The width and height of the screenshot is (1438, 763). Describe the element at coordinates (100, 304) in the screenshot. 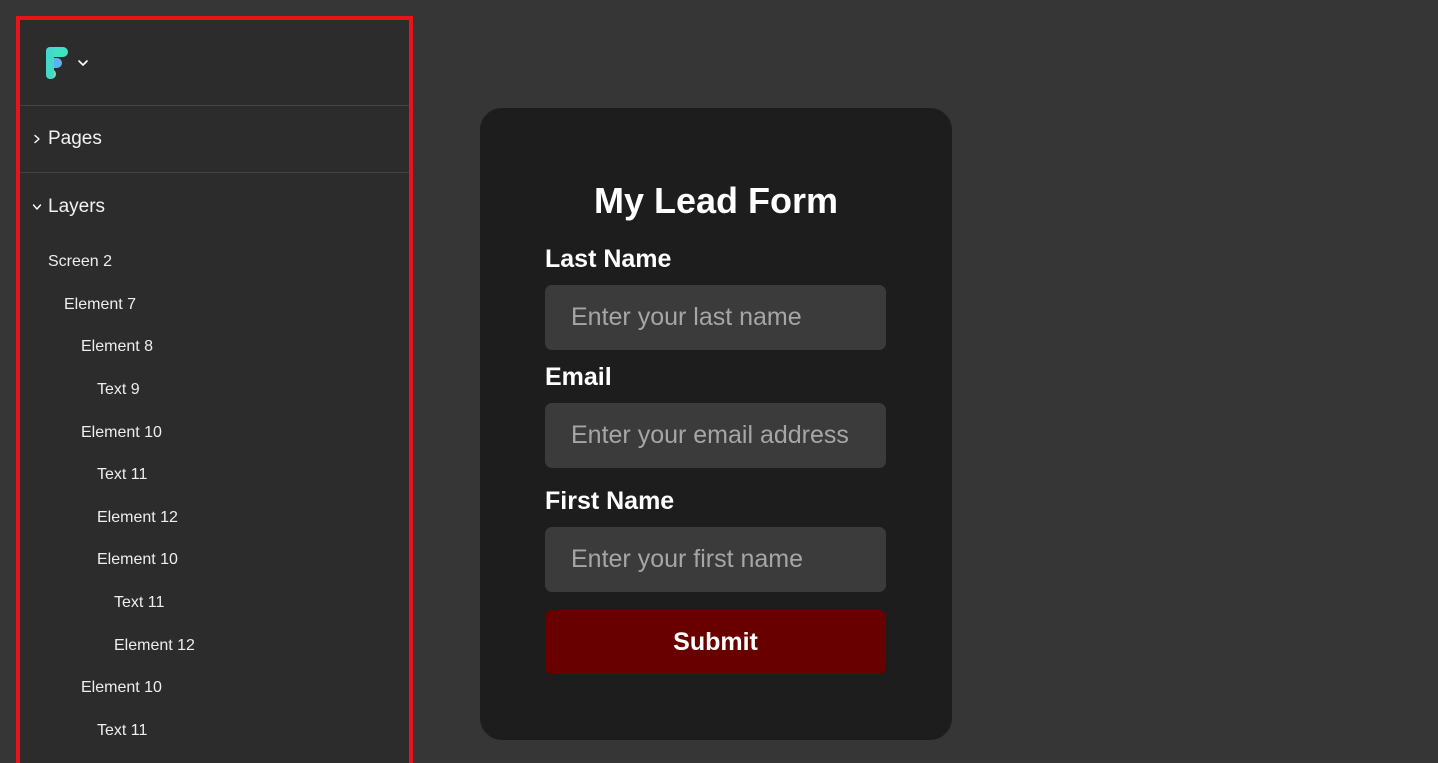

I see `layer-item-label: Element 7` at that location.